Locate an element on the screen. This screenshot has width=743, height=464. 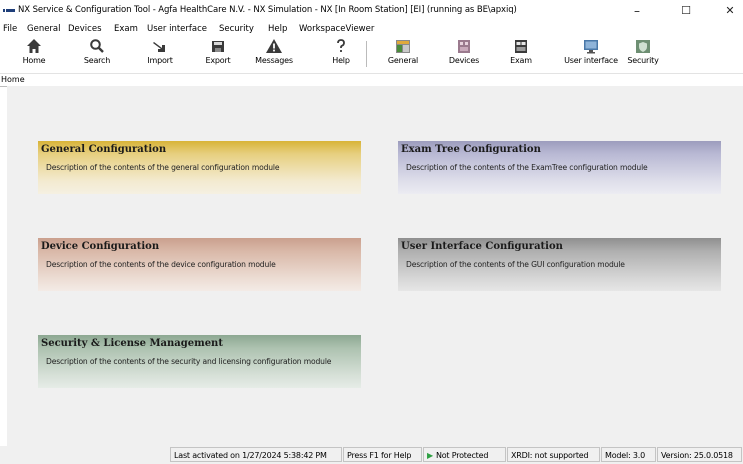
toolbar-import-button: Import is located at coordinates (160, 54).